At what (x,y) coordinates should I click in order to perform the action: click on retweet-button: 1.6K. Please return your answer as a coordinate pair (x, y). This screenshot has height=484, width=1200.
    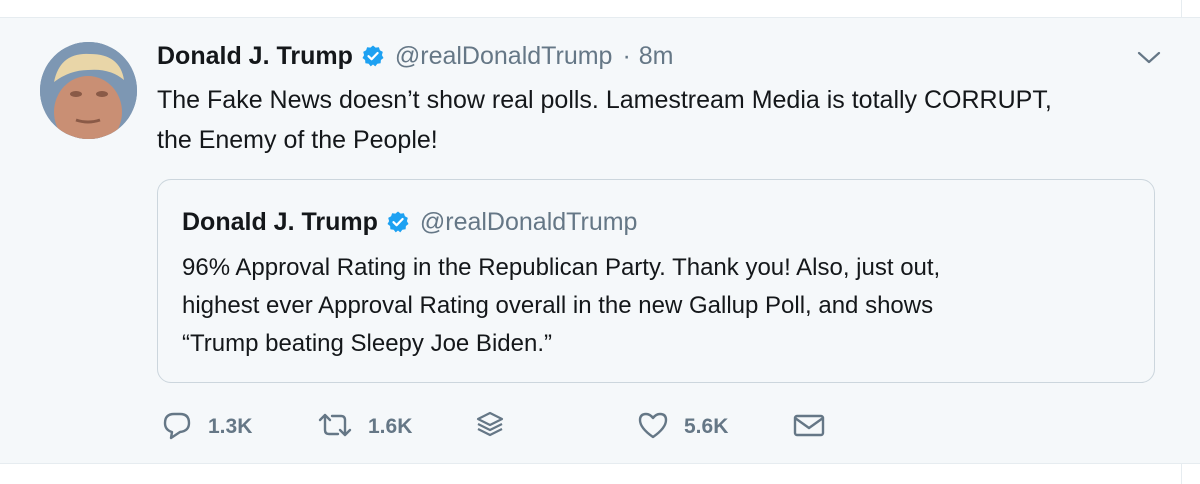
    Looking at the image, I should click on (364, 427).